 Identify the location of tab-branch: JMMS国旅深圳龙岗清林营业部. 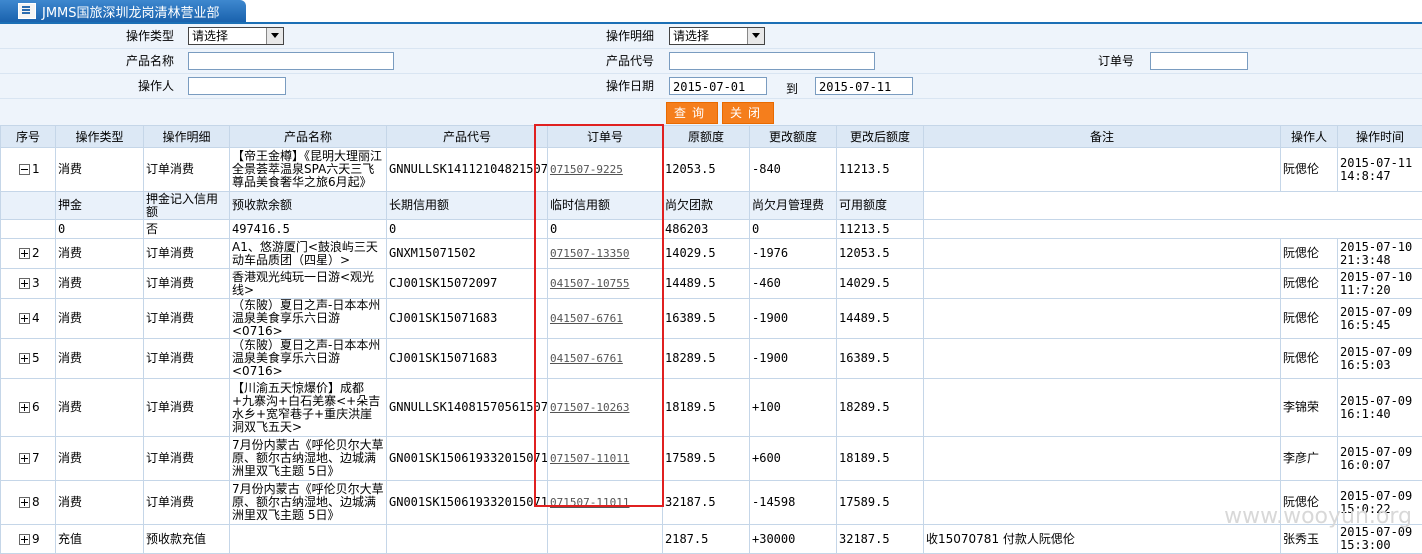
(123, 11).